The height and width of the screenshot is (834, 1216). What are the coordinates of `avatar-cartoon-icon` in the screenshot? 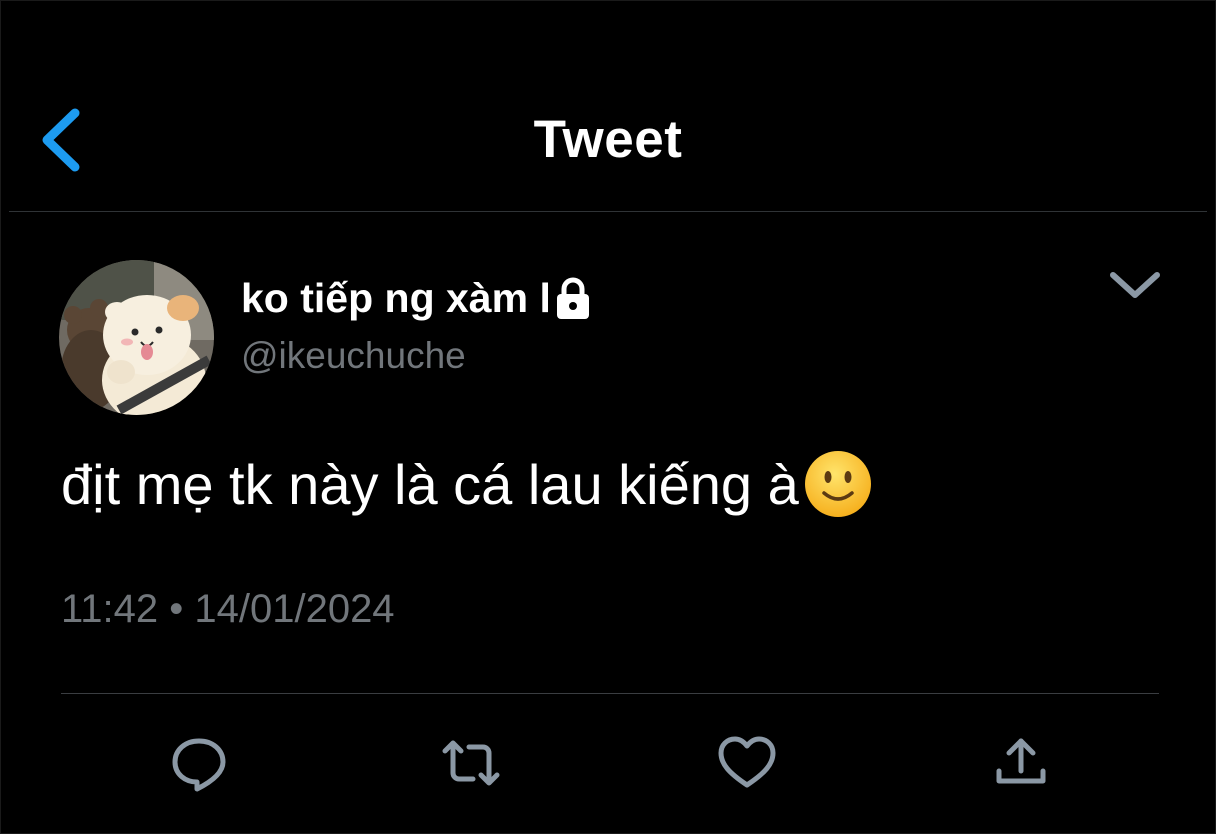 It's located at (136, 337).